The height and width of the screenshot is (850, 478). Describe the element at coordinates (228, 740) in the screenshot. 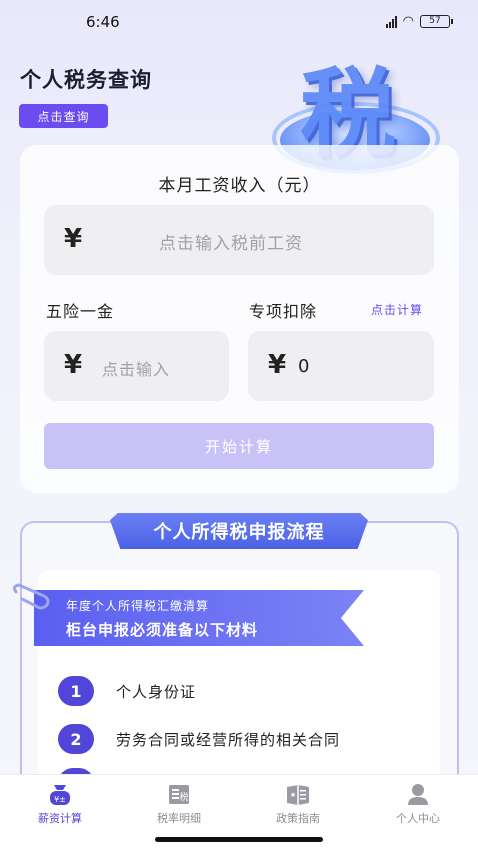

I see `step-text: 劳务合同或经营所得的相关合同` at that location.